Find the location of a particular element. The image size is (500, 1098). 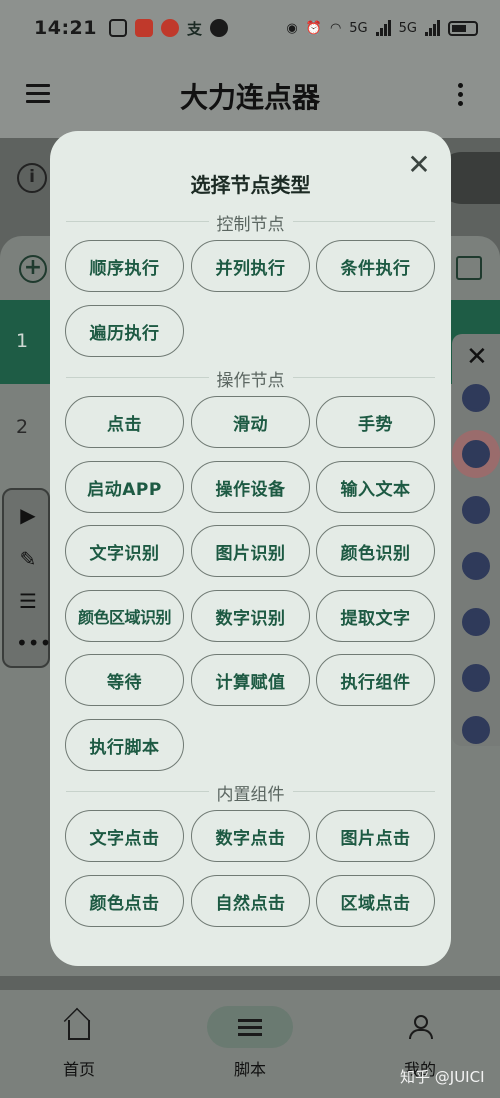

node-chip: 手势 is located at coordinates (375, 422).